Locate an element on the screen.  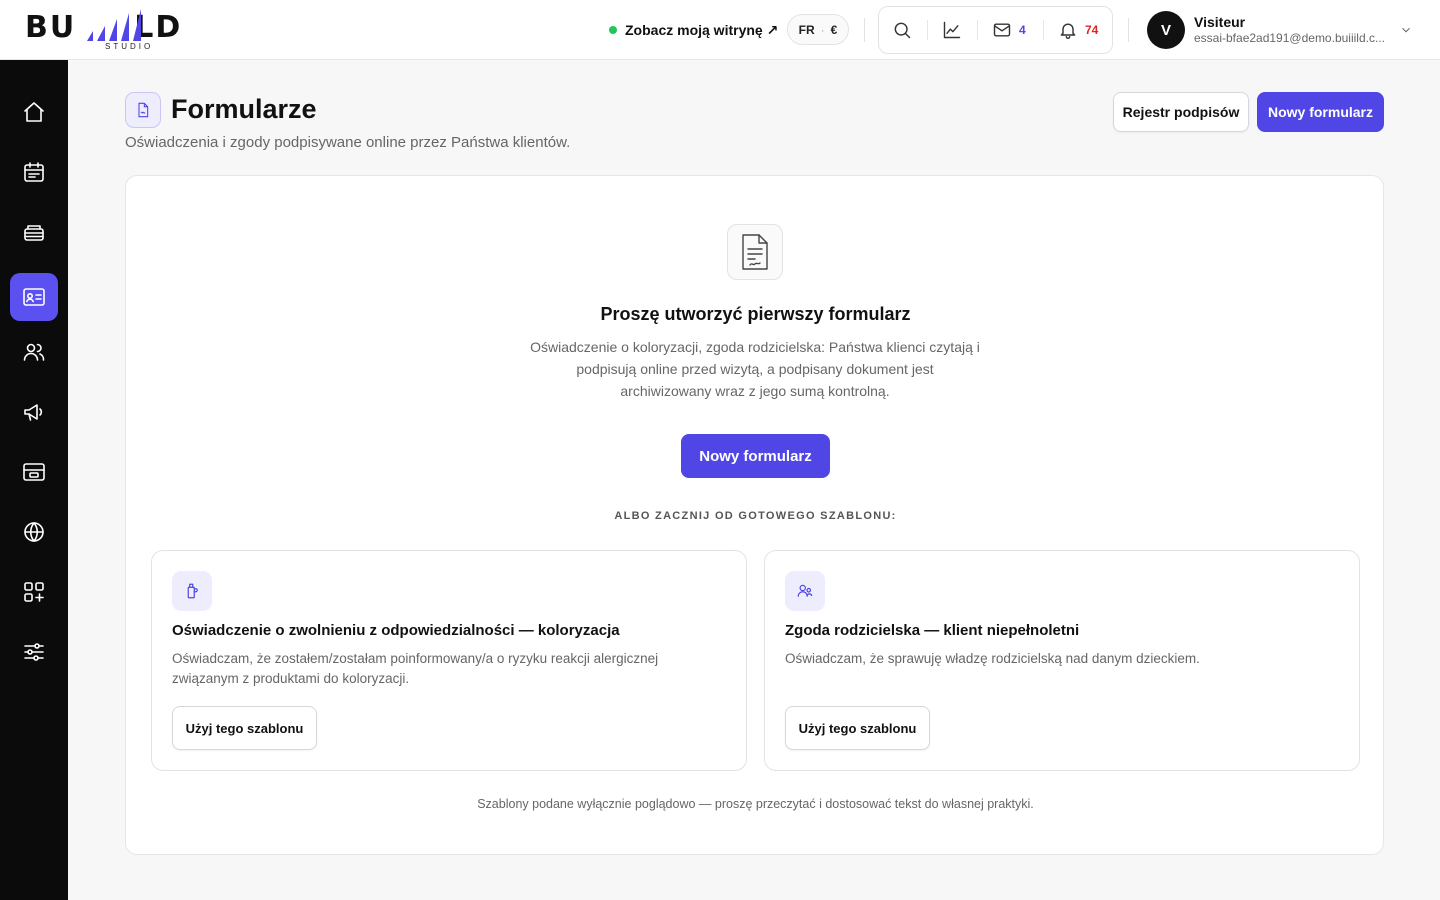
signature-register-button: Rejestr podpisów is located at coordinates (1181, 112).